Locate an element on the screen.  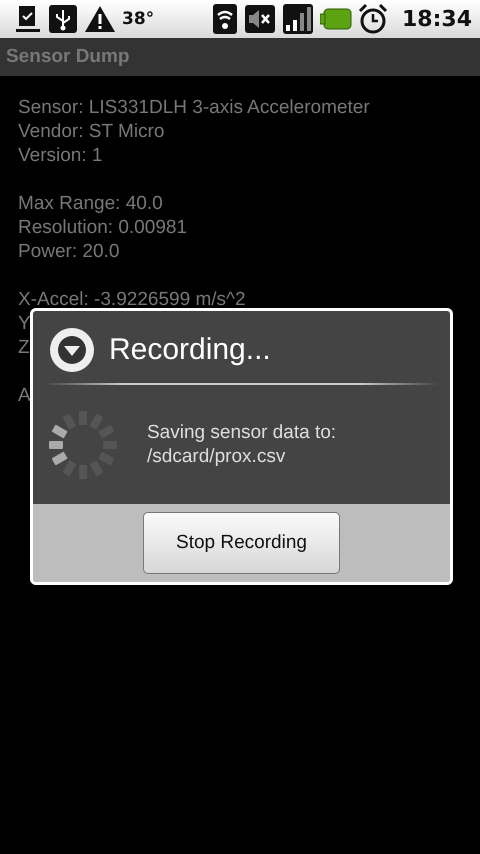
sensor-info-text: Y is located at coordinates (24, 324).